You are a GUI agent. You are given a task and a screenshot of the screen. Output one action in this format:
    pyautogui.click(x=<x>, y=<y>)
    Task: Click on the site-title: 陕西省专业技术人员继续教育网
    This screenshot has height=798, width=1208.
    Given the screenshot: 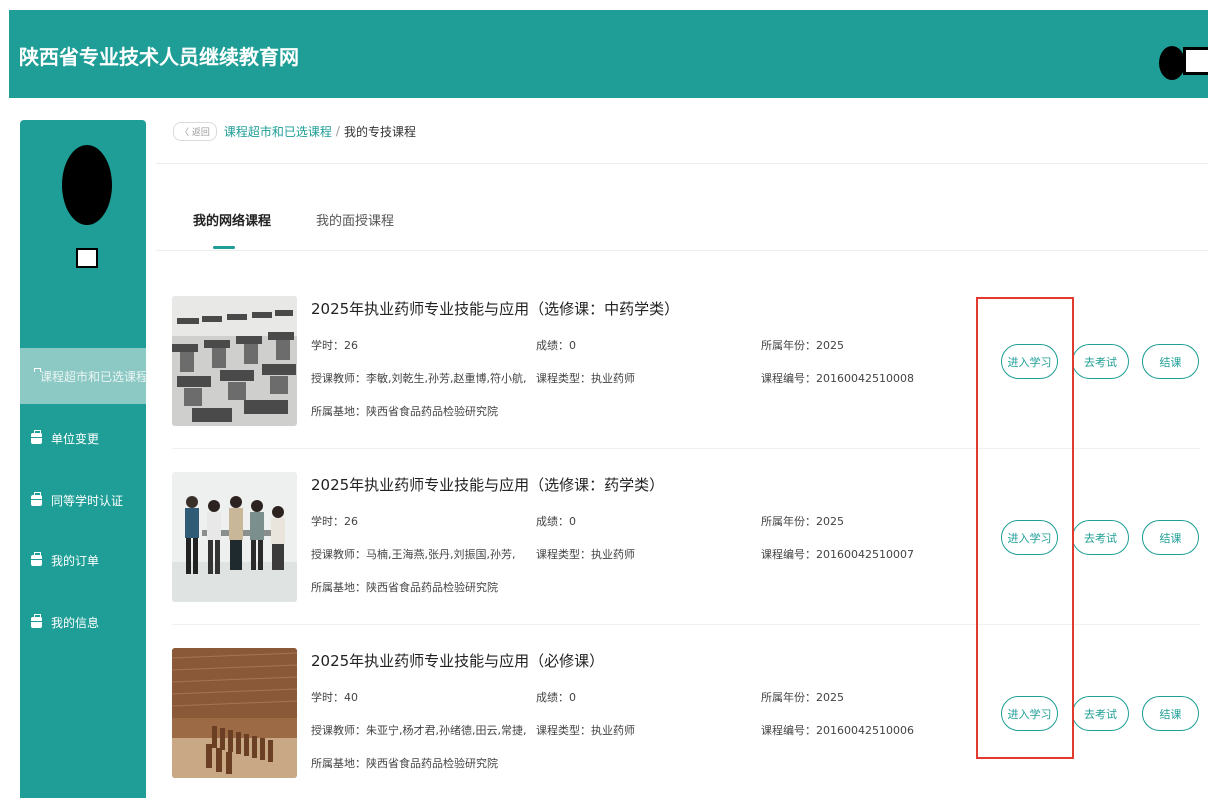 What is the action you would take?
    pyautogui.click(x=159, y=55)
    